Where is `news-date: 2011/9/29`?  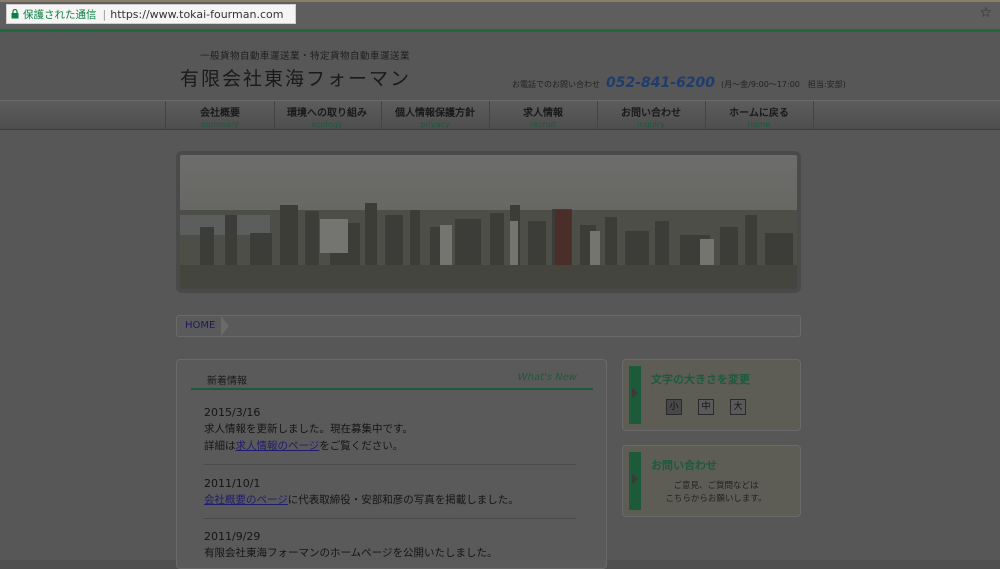 news-date: 2011/9/29 is located at coordinates (232, 536).